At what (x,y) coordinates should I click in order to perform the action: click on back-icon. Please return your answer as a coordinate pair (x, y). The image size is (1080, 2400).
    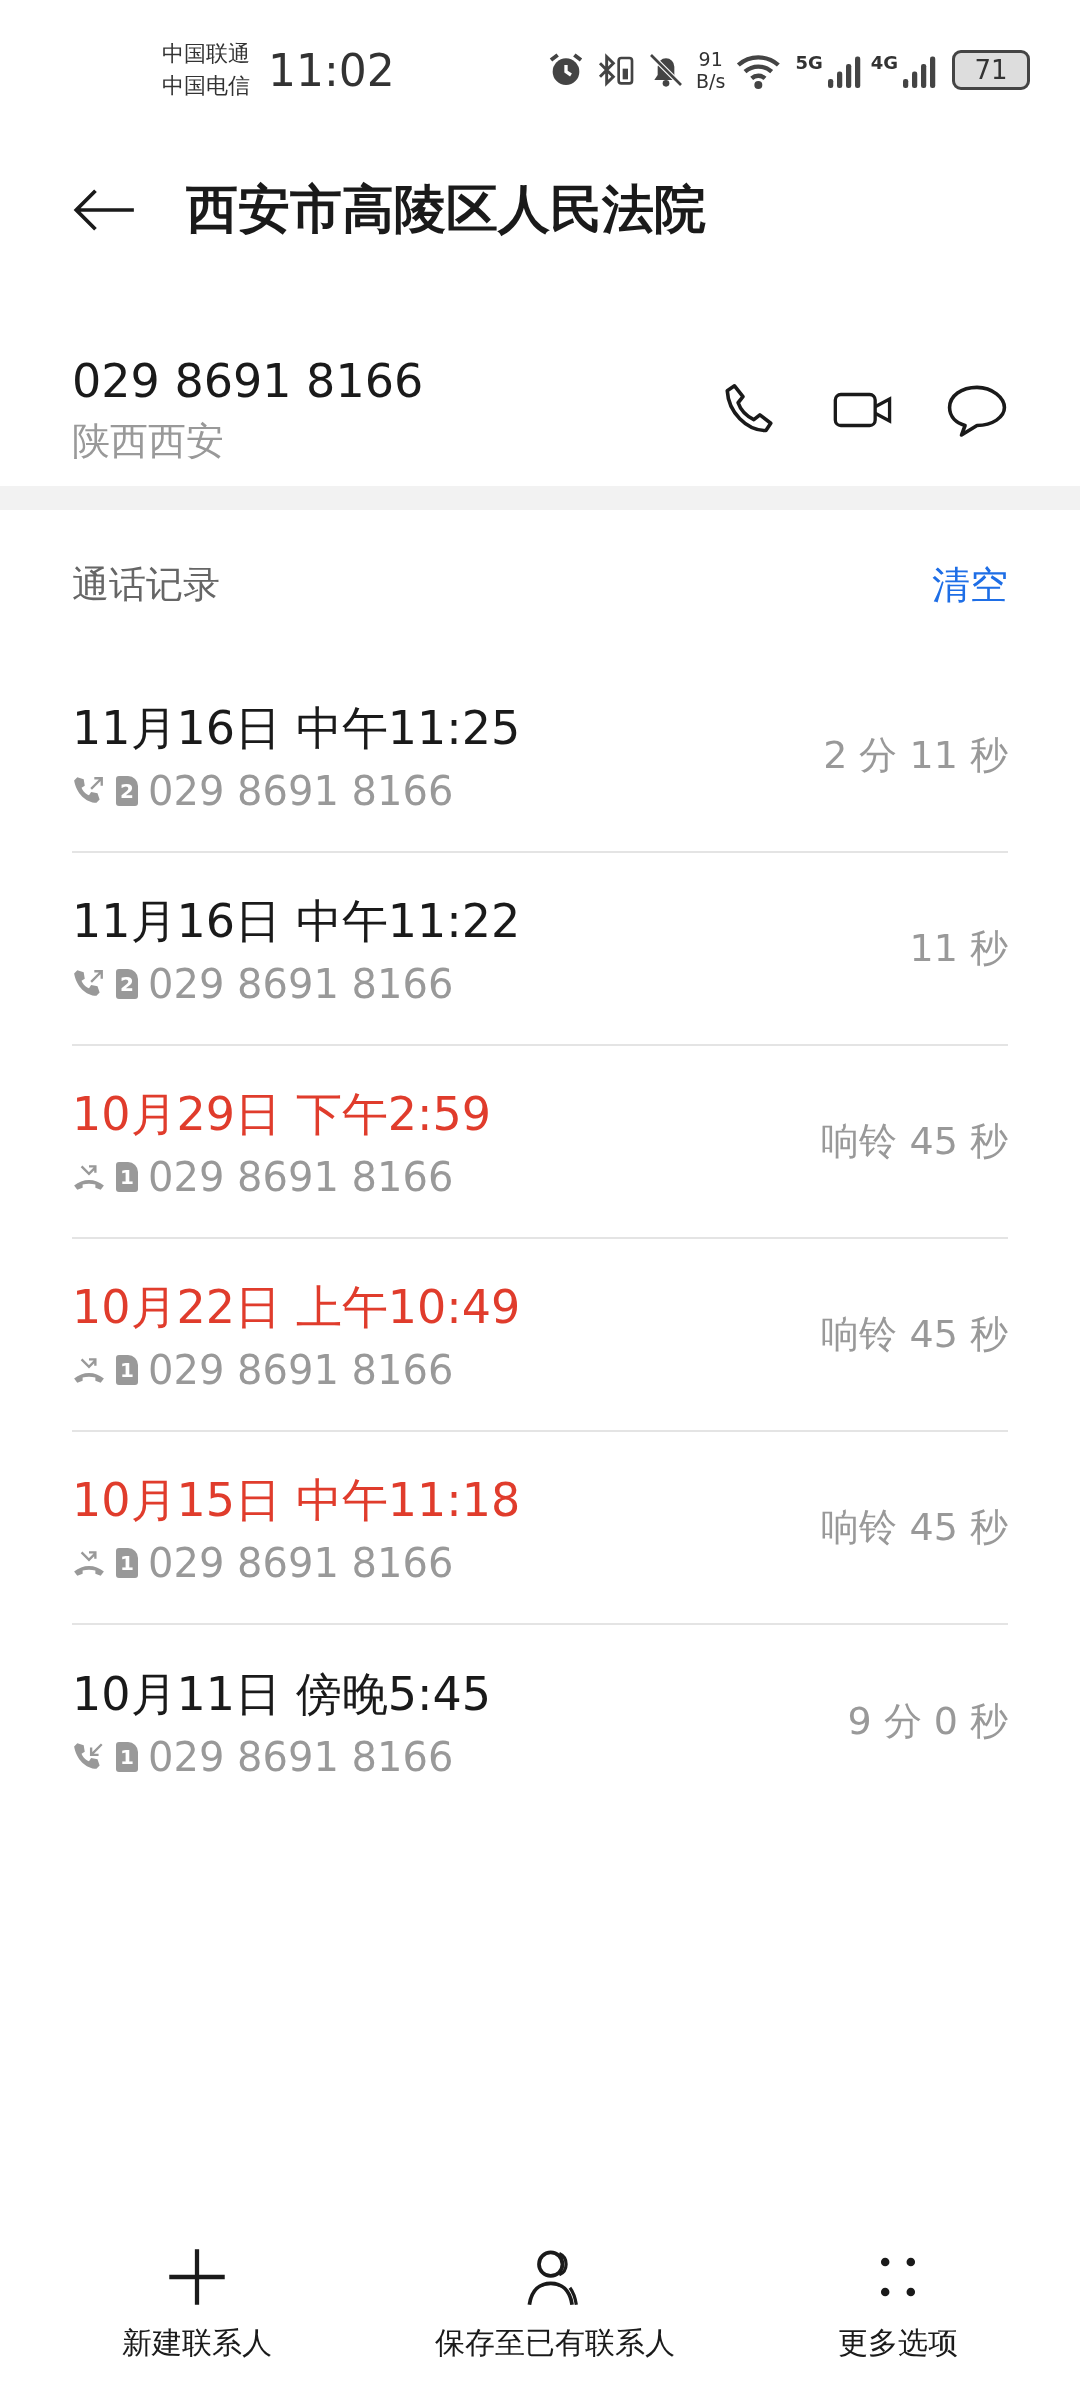
    Looking at the image, I should click on (104, 210).